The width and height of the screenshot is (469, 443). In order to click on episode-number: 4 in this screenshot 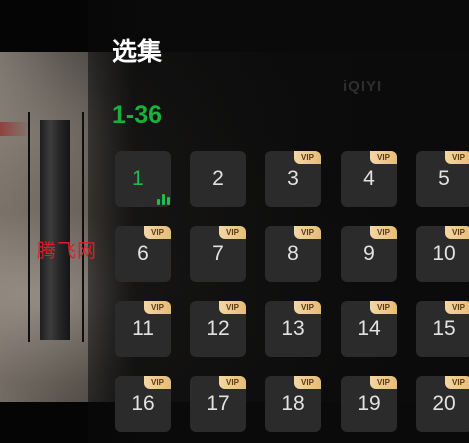, I will do `click(369, 178)`.